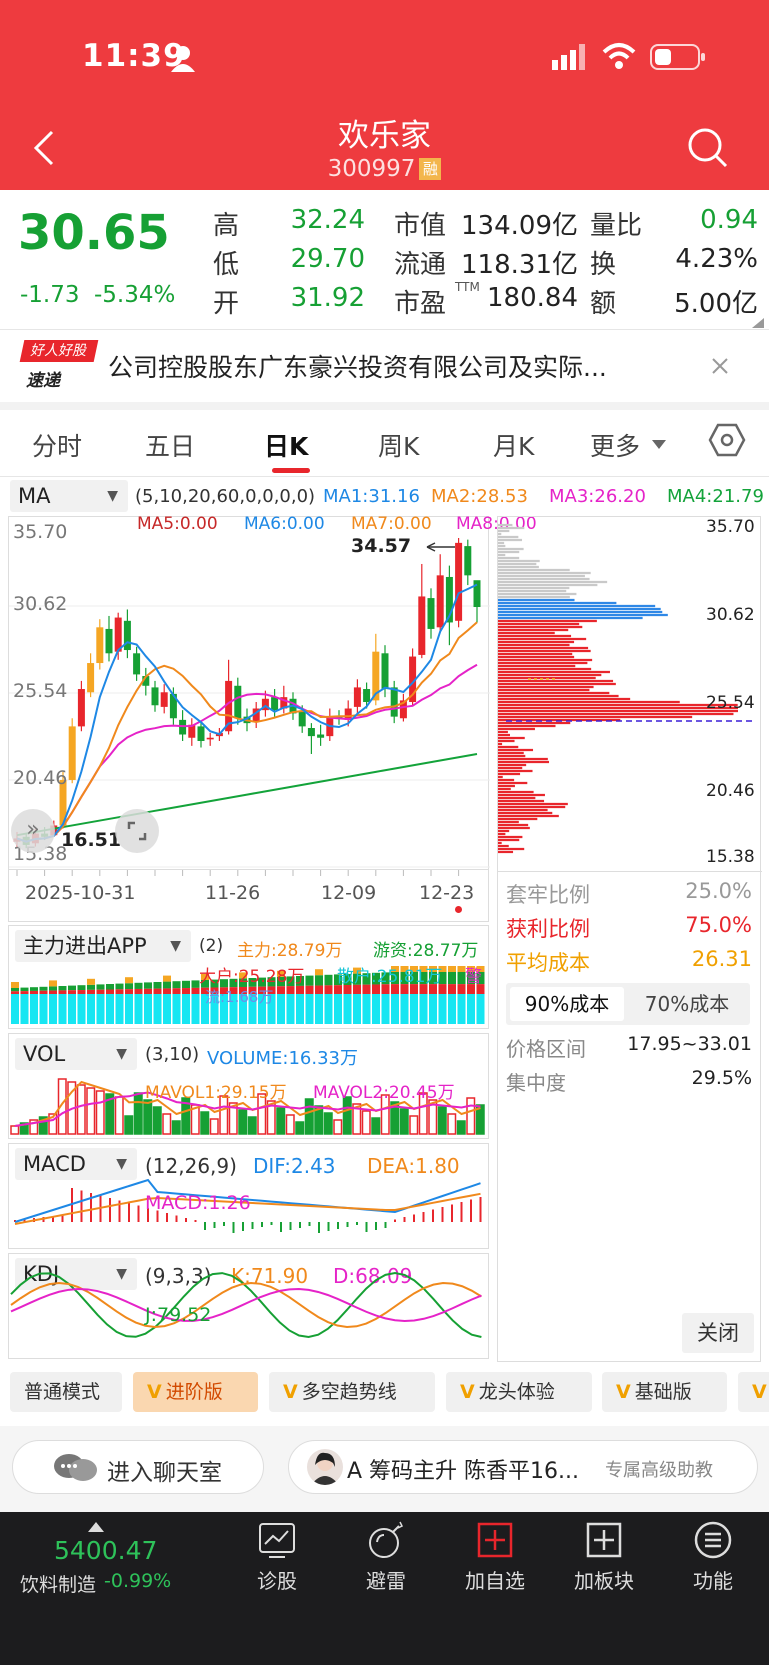 The width and height of the screenshot is (769, 1665). I want to click on search-icon, so click(708, 148).